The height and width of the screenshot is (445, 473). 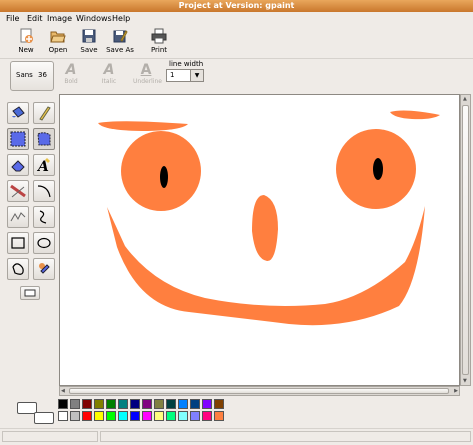 I want to click on text-icon: A, so click(x=43, y=165).